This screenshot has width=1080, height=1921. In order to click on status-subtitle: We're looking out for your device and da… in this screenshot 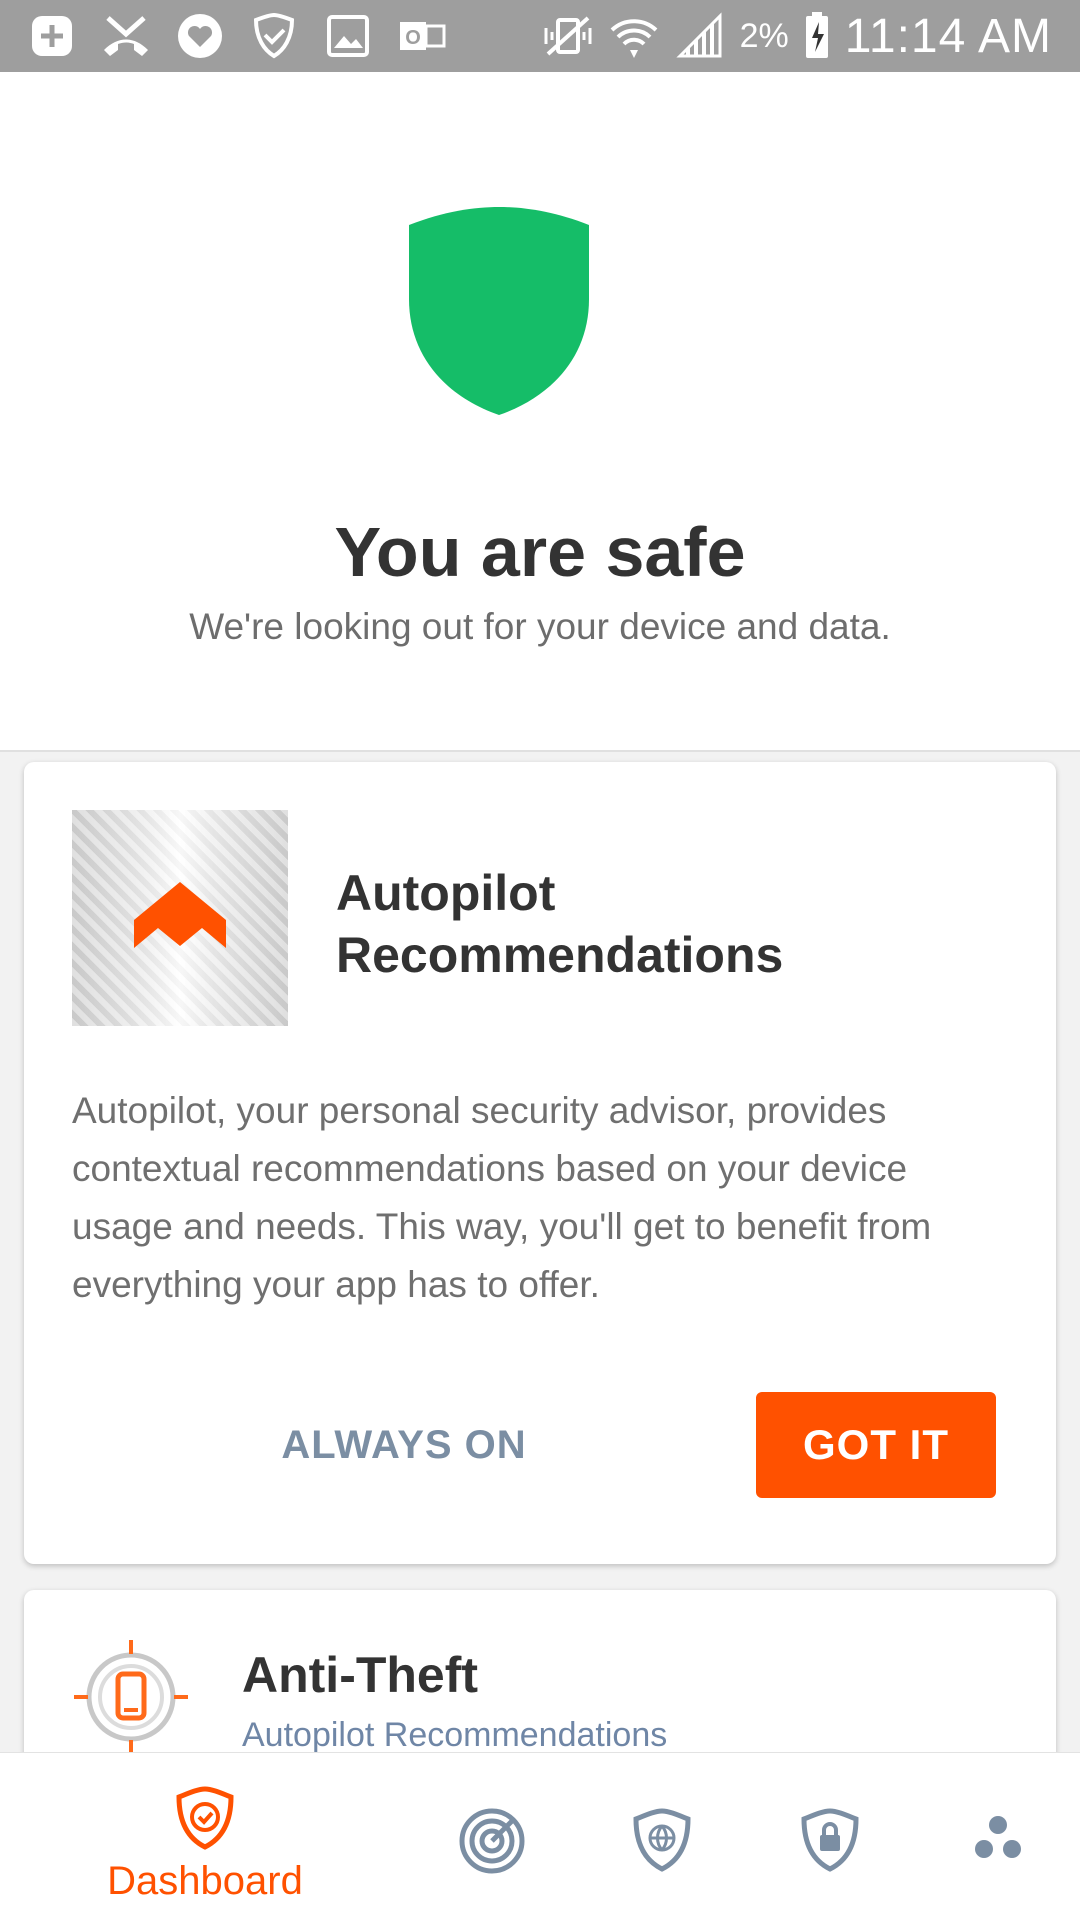, I will do `click(540, 626)`.